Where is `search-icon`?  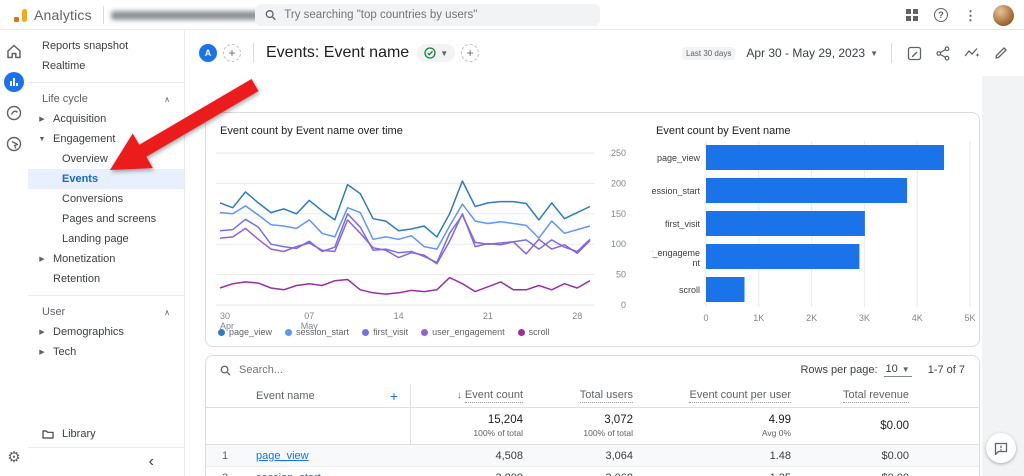 search-icon is located at coordinates (270, 15).